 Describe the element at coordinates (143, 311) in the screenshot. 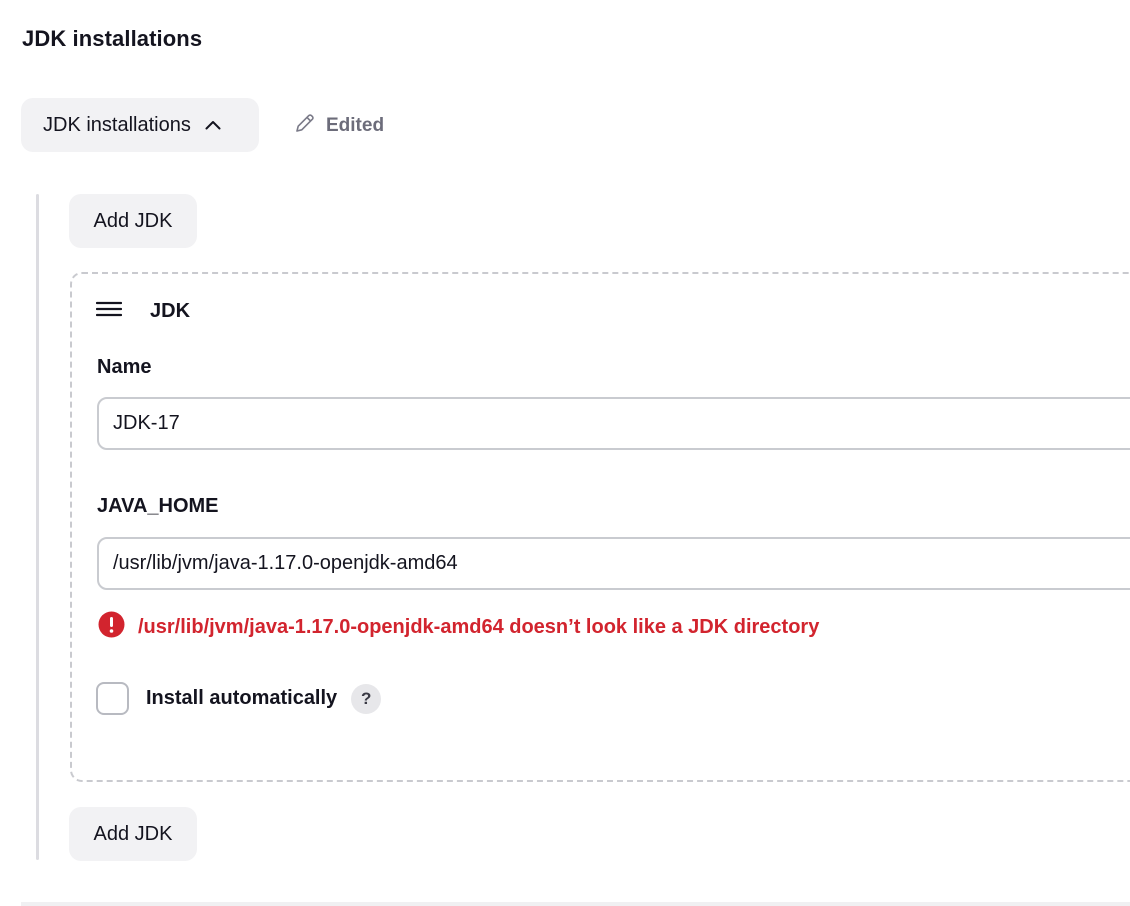

I see `jdk-item-header: JDK` at that location.